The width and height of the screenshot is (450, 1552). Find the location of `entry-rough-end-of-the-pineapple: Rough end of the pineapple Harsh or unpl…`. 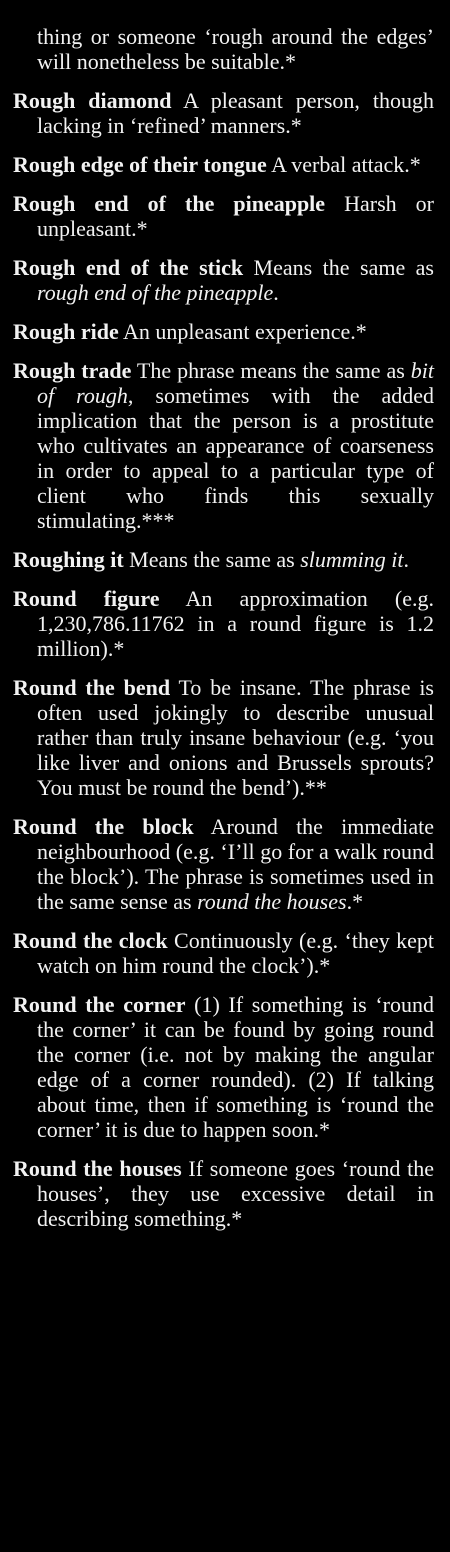

entry-rough-end-of-the-pineapple: Rough end of the pineapple Harsh or unpl… is located at coordinates (223, 216).